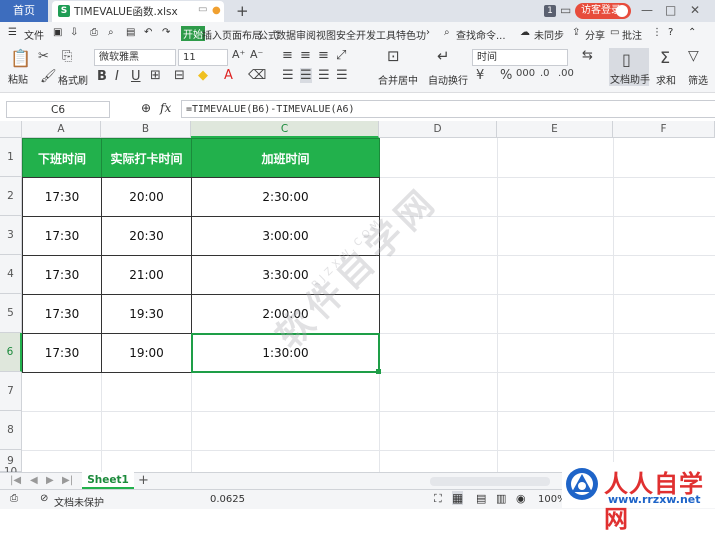  What do you see at coordinates (411, 34) in the screenshot?
I see `menu-special: 特色功` at bounding box center [411, 34].